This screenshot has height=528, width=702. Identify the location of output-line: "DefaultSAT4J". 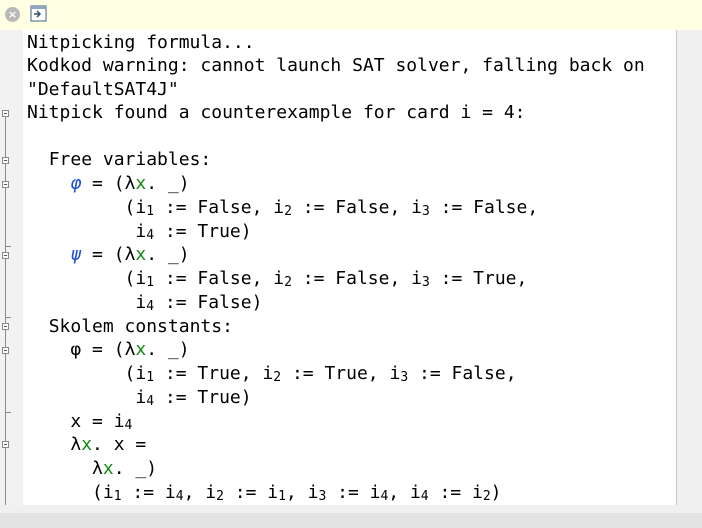
(103, 89).